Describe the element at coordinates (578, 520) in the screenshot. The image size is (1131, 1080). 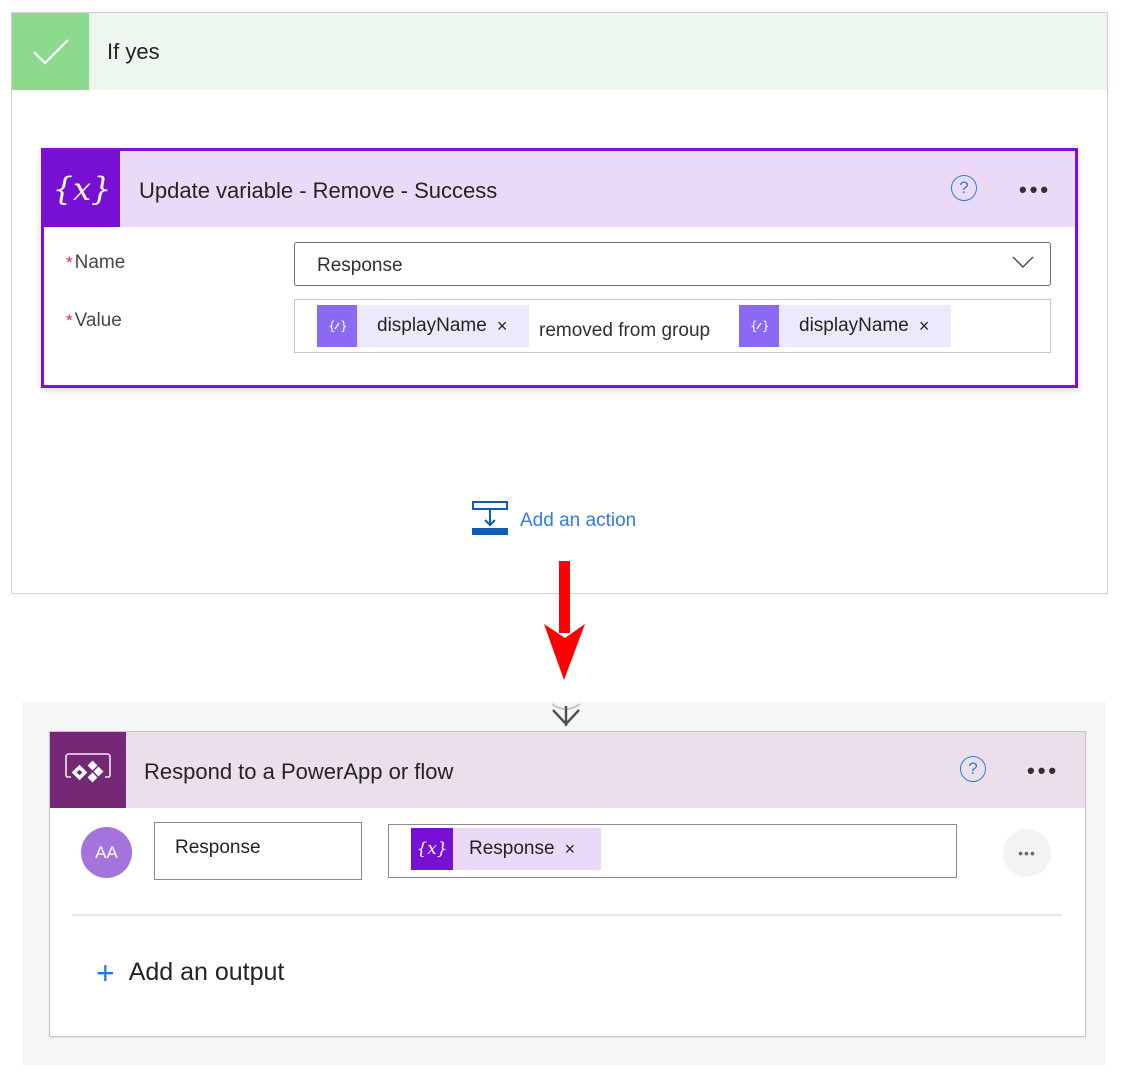
I see `add-action-label: Add an action` at that location.